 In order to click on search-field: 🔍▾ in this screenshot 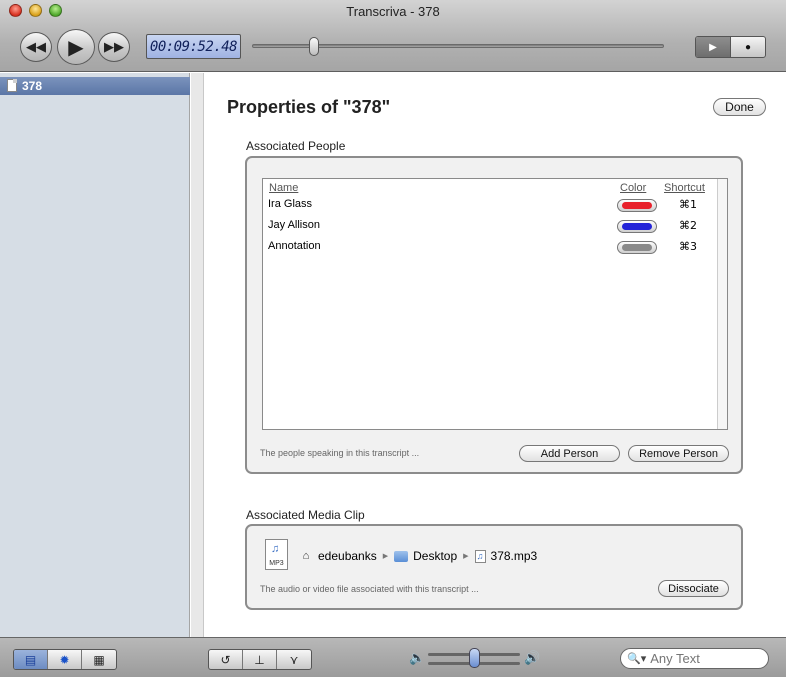, I will do `click(694, 658)`.